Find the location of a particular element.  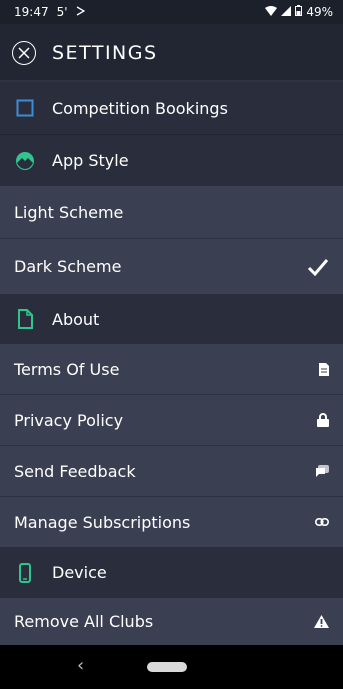

lock-icon is located at coordinates (320, 420).